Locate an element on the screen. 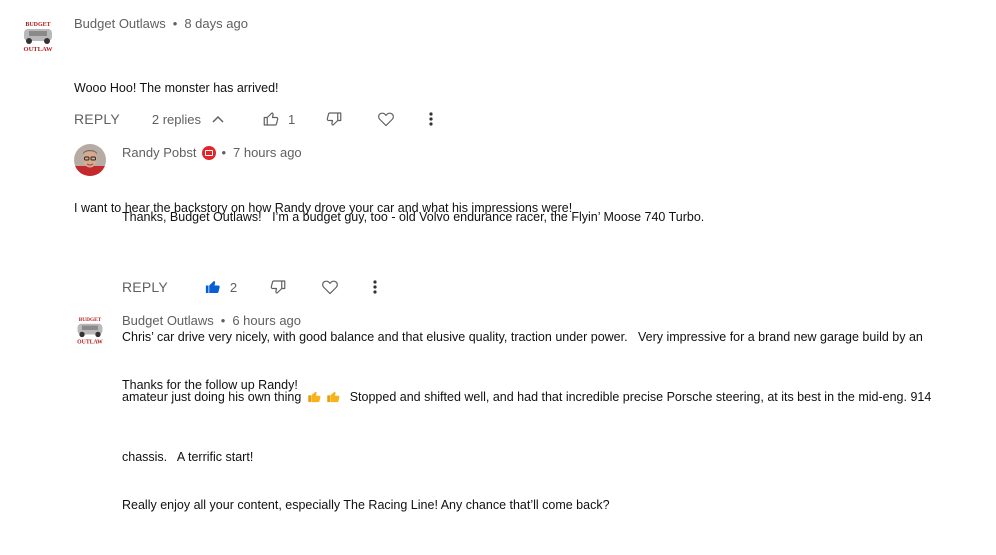 This screenshot has height=555, width=996. like-count: 2 is located at coordinates (233, 287).